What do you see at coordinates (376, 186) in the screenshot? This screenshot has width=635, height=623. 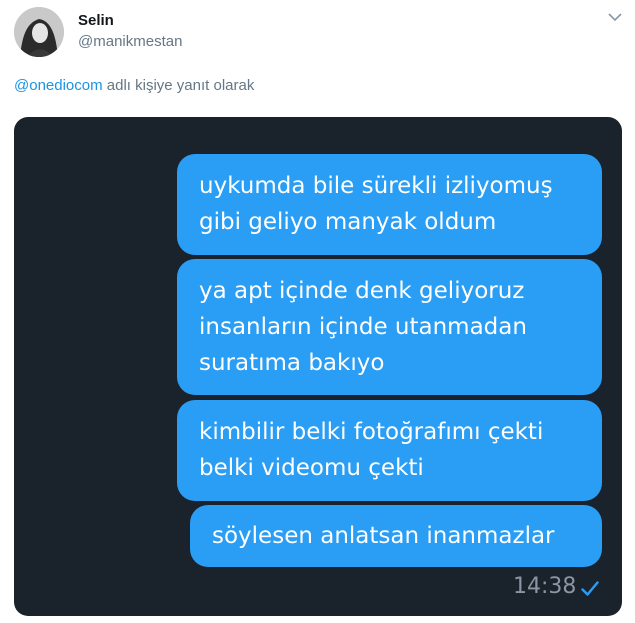 I see `message-line: uykumda bile sürekli izliyomuş` at bounding box center [376, 186].